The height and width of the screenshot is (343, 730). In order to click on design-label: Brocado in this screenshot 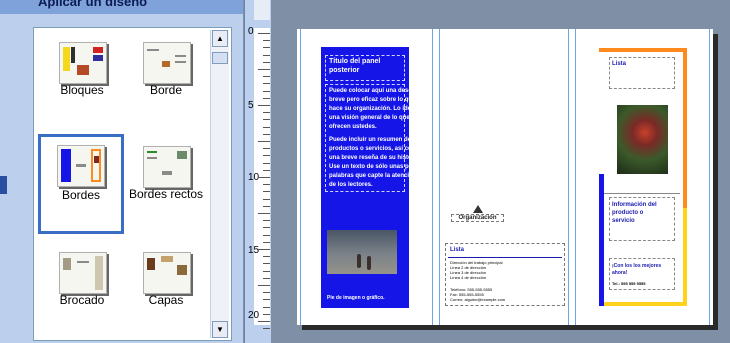, I will do `click(82, 300)`.